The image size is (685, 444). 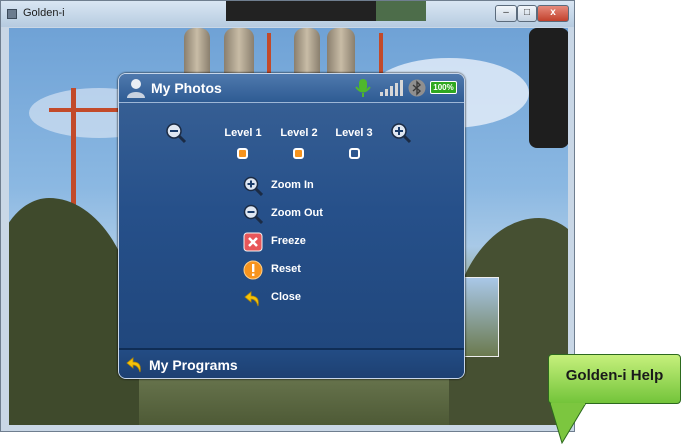 What do you see at coordinates (297, 213) in the screenshot?
I see `menu-label: Zoom Out` at bounding box center [297, 213].